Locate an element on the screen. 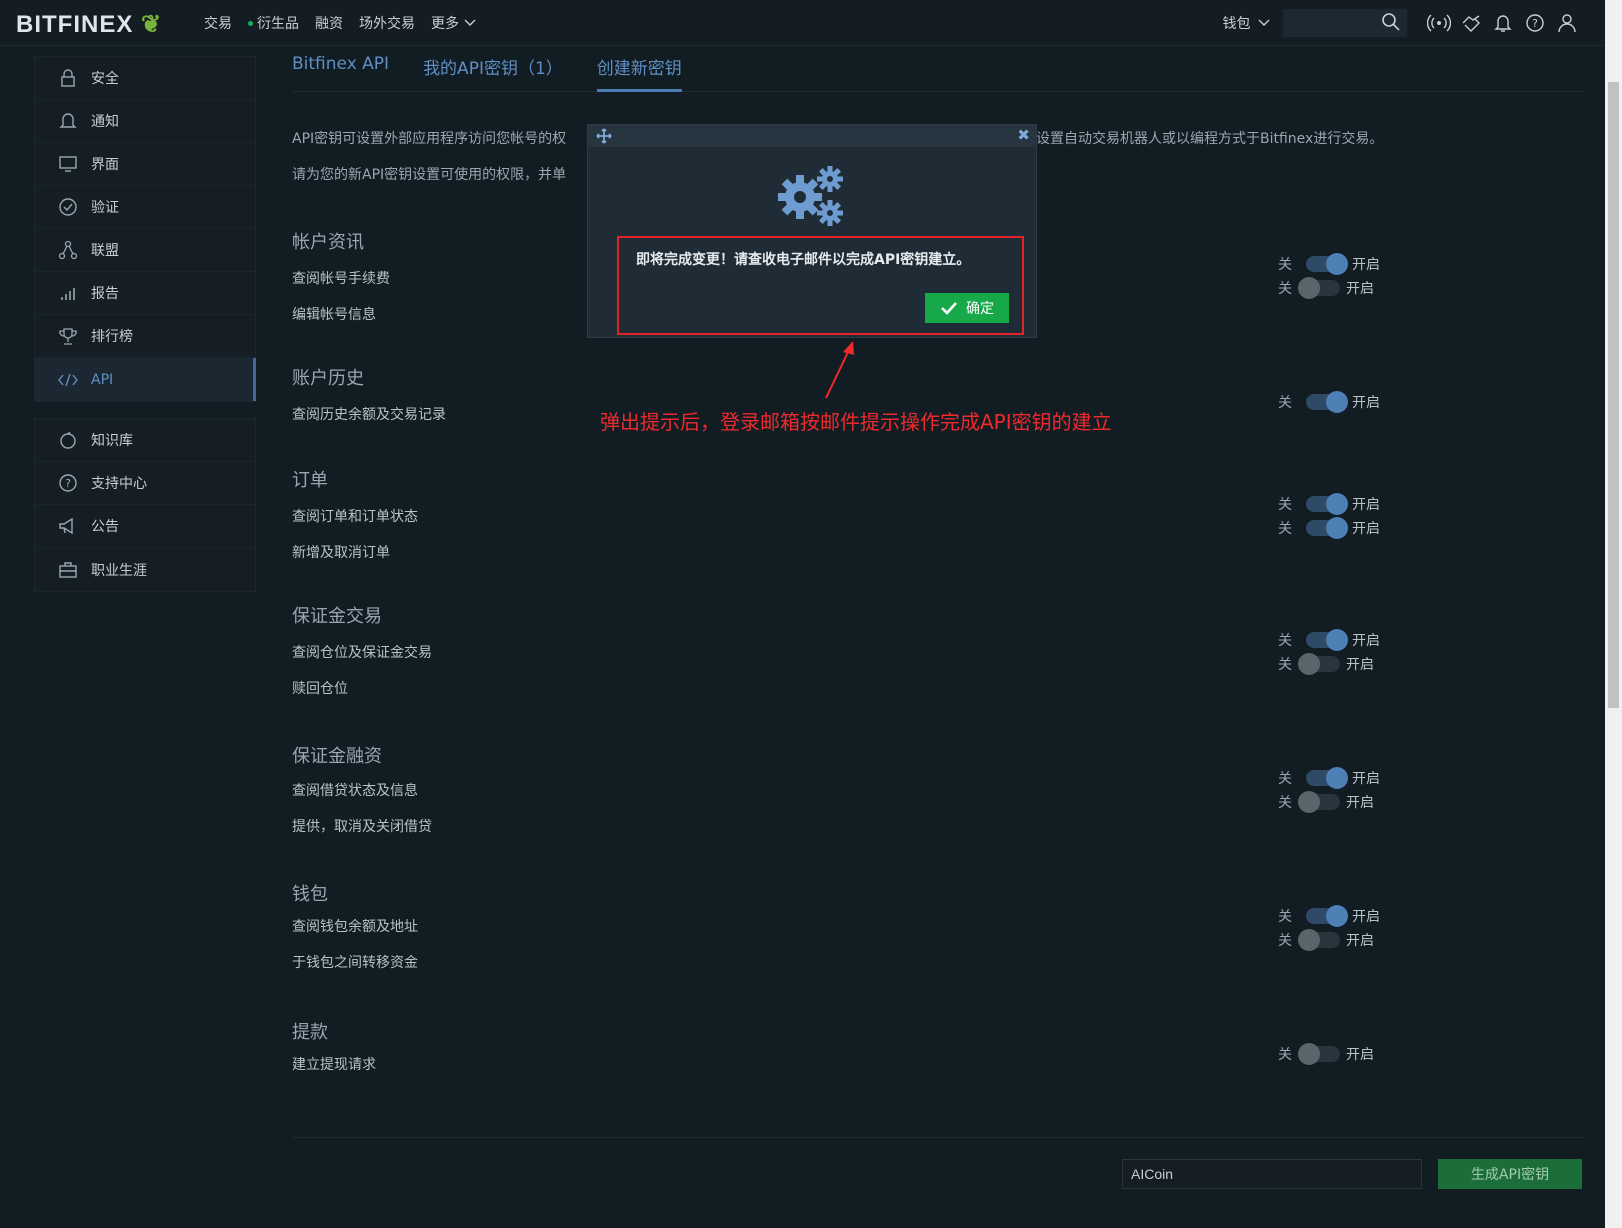 The width and height of the screenshot is (1622, 1228). scrollbar is located at coordinates (1613, 614).